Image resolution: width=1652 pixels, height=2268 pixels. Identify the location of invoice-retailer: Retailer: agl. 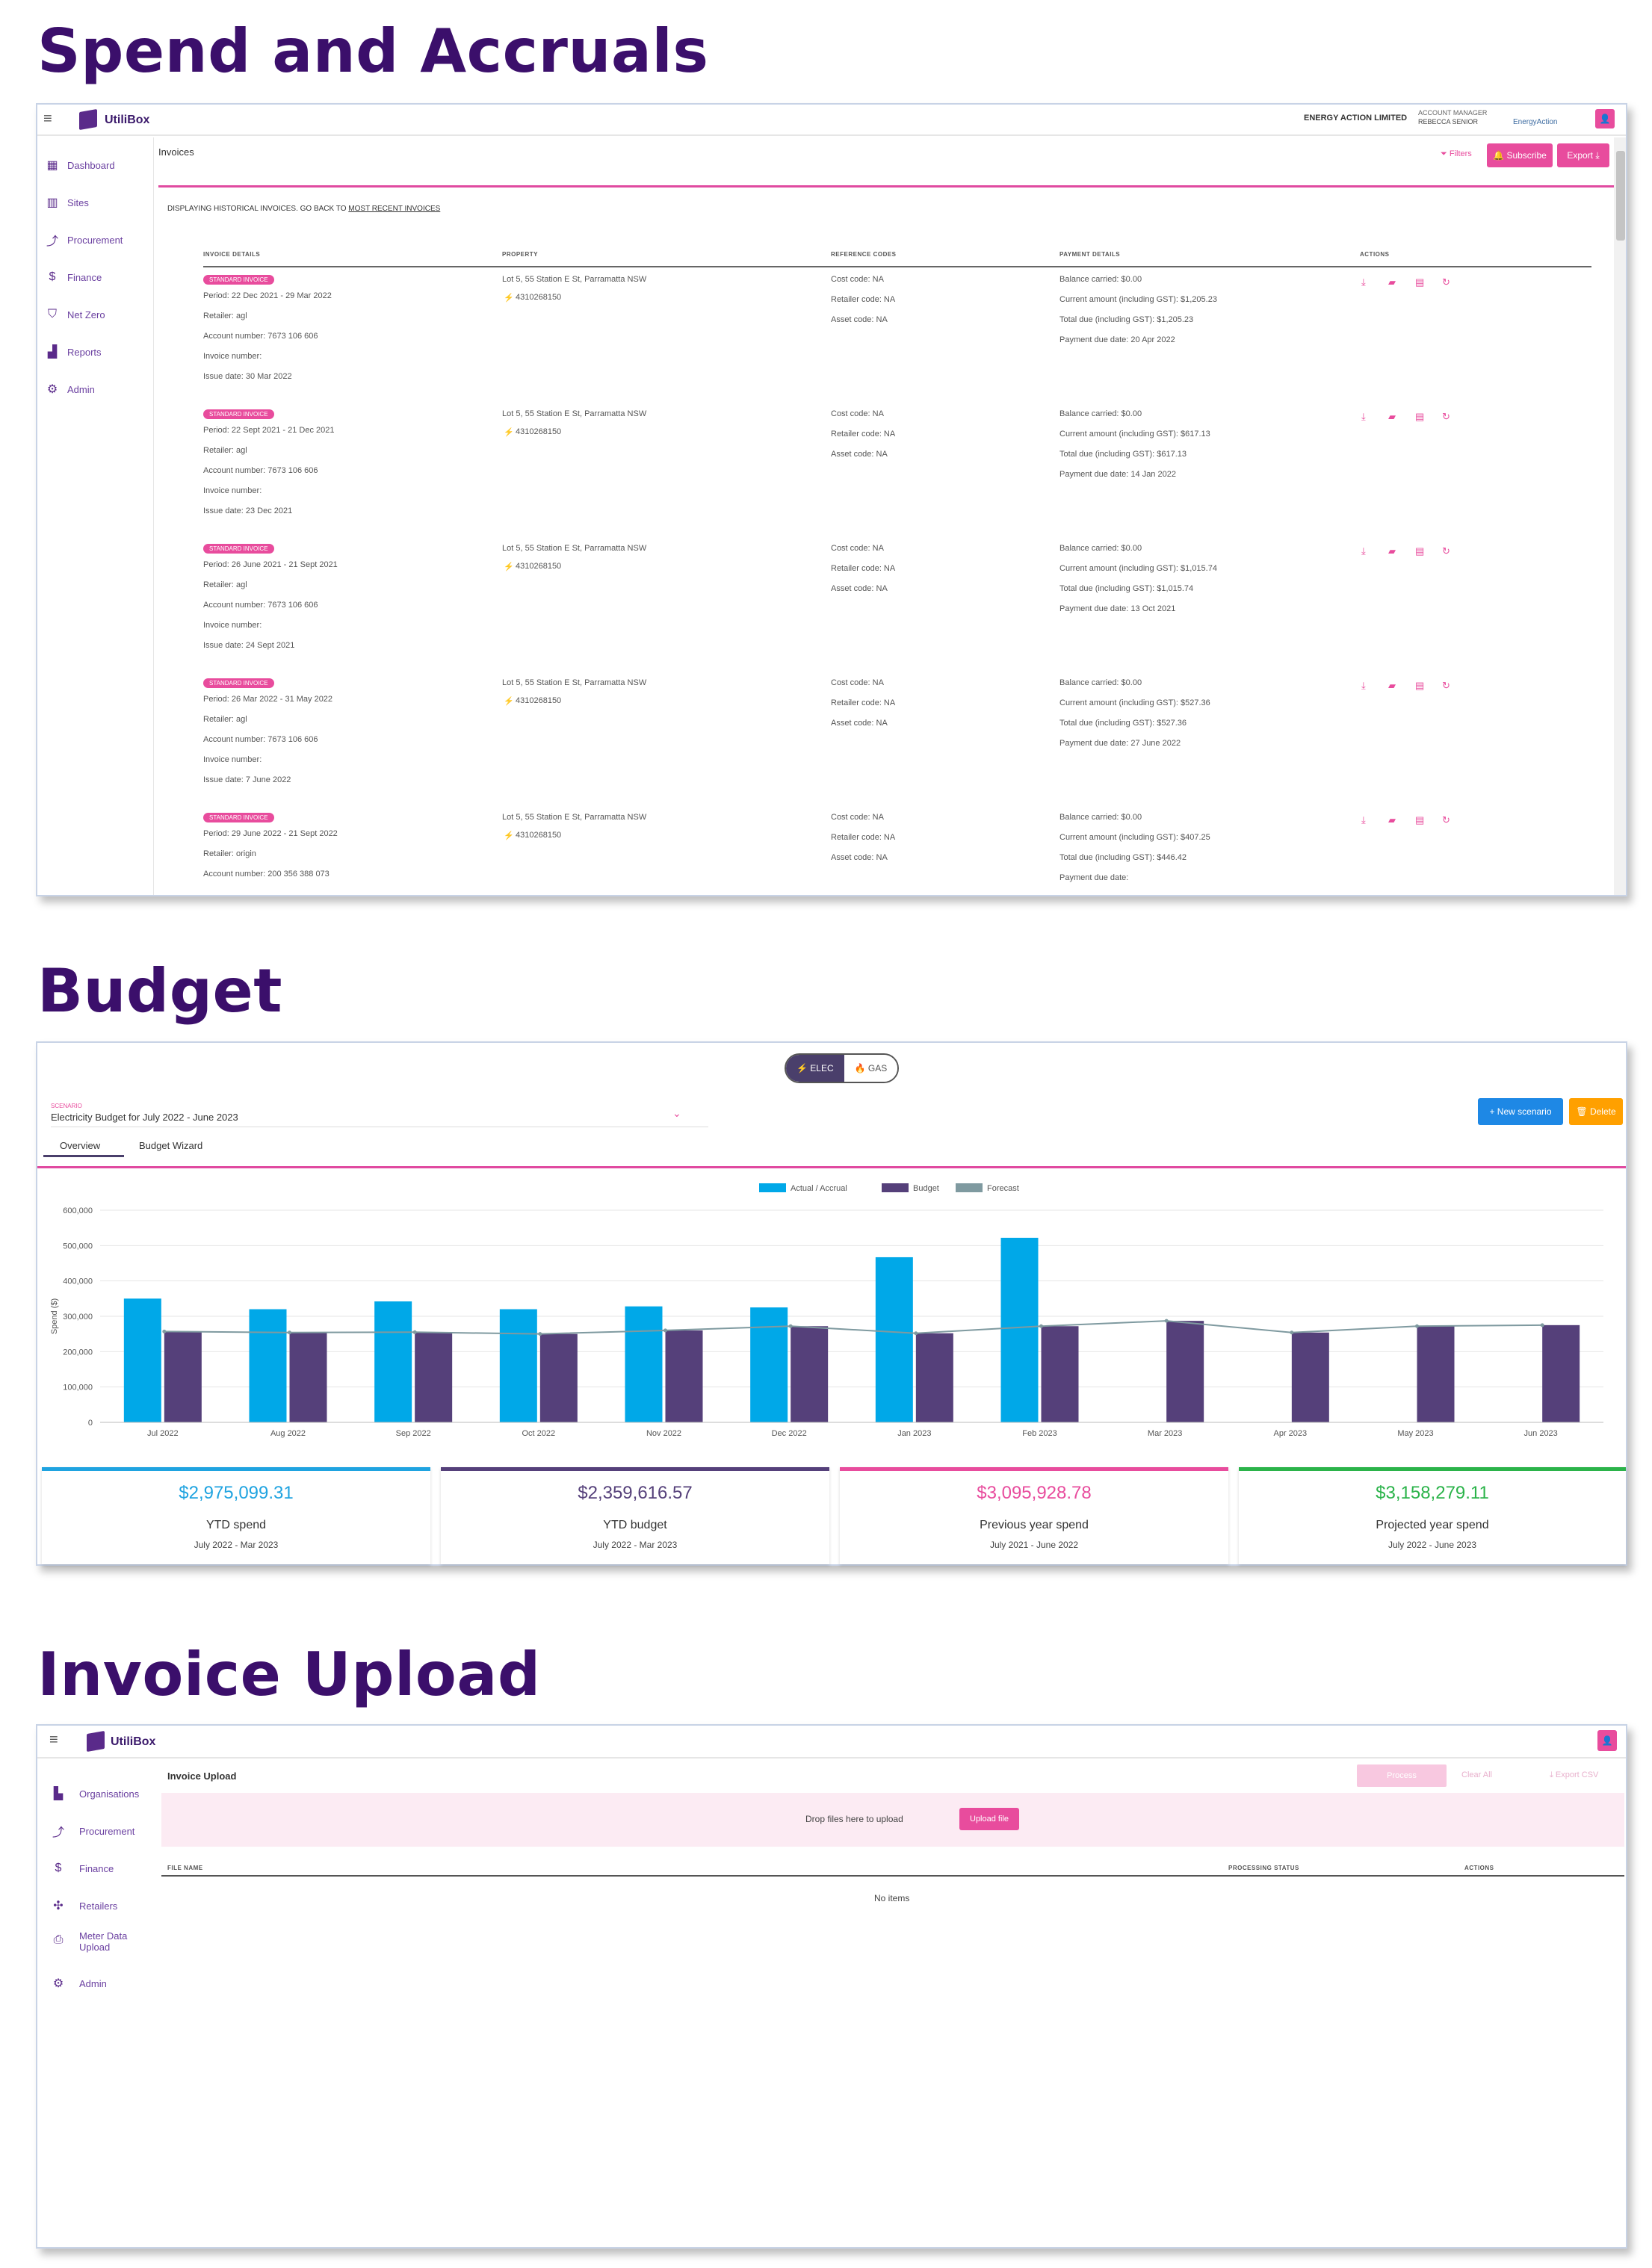
(225, 450).